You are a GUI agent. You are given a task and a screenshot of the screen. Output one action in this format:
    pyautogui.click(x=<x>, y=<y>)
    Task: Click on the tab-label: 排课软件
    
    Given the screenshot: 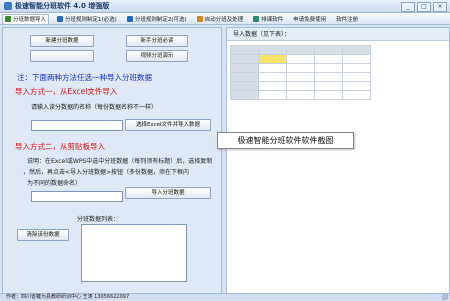 What is the action you would take?
    pyautogui.click(x=272, y=19)
    